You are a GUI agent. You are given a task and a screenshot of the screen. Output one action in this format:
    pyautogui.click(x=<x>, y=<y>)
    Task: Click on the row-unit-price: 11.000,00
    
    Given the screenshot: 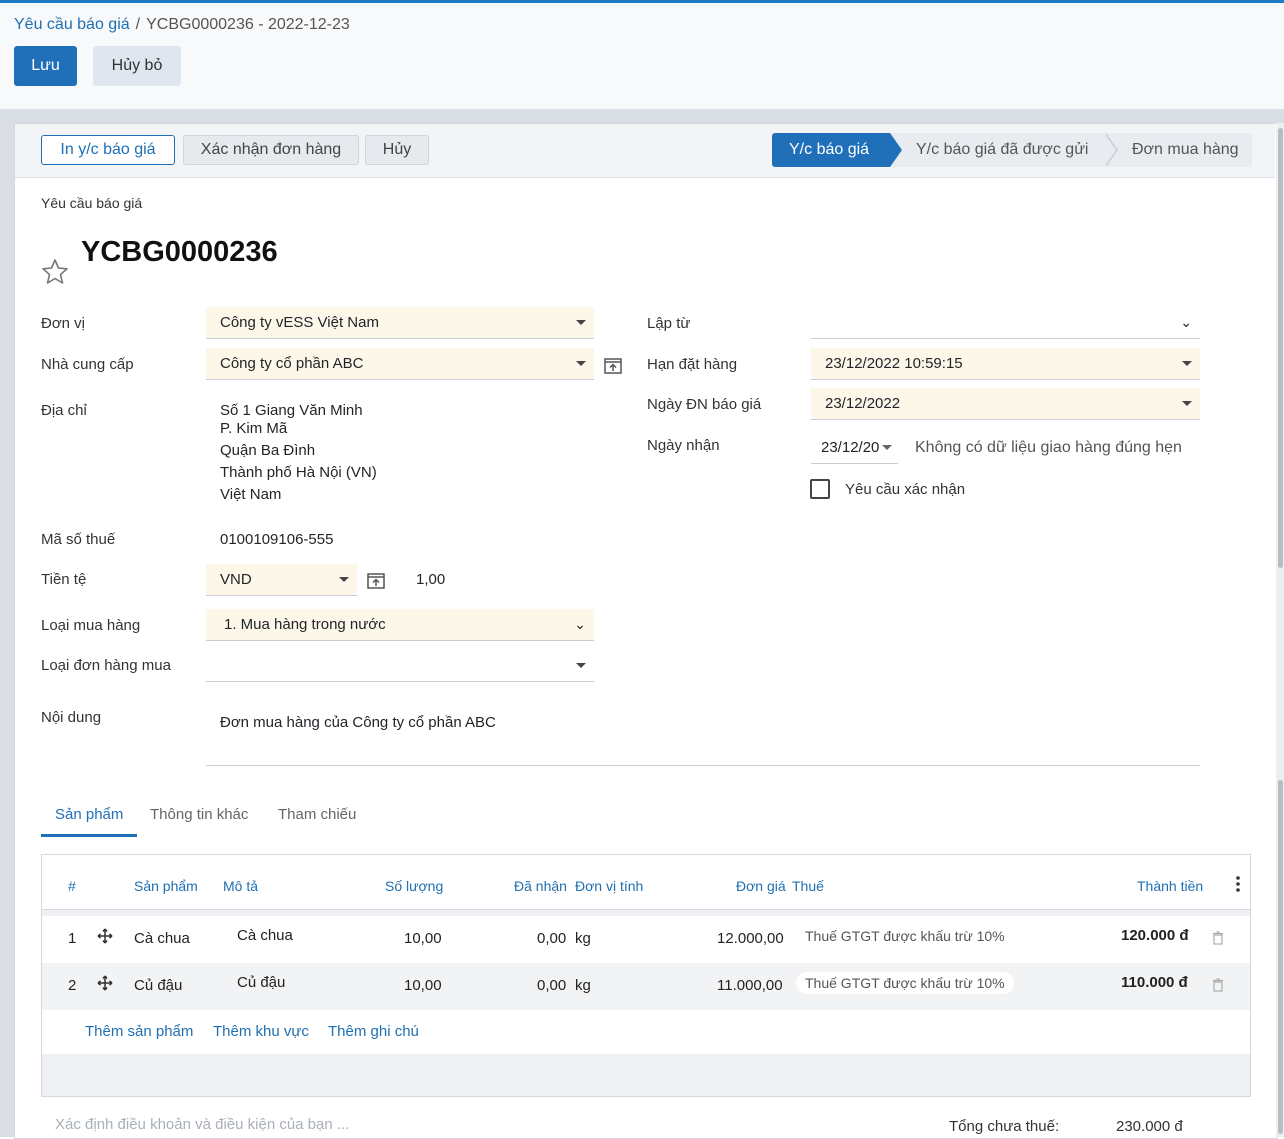 What is the action you would take?
    pyautogui.click(x=750, y=985)
    